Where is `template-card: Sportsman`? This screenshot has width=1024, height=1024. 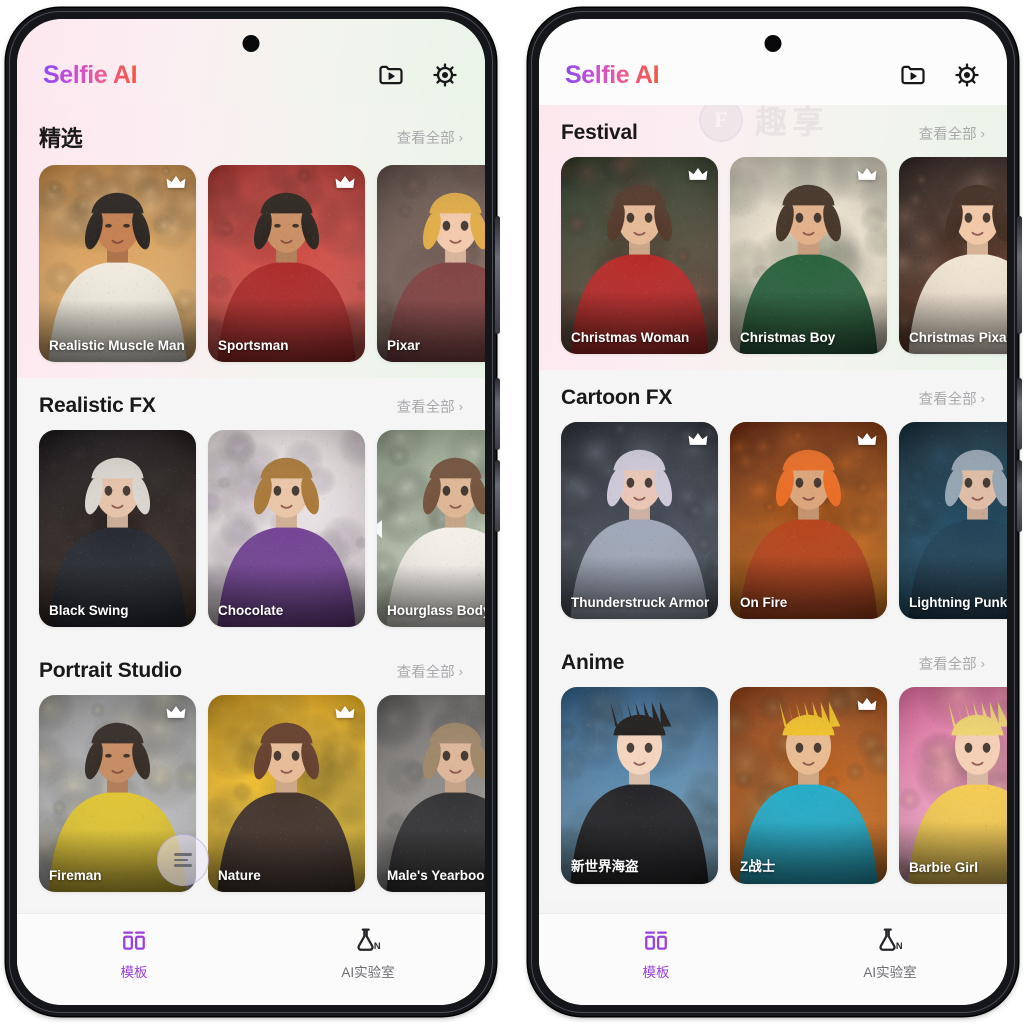 template-card: Sportsman is located at coordinates (286, 263).